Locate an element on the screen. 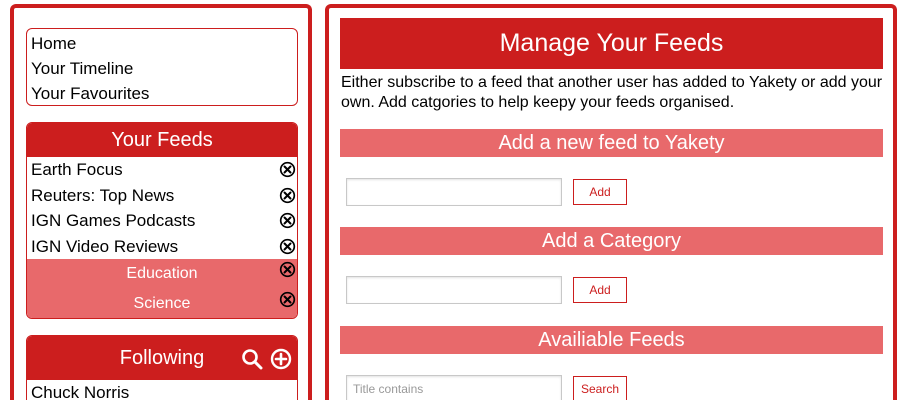 Image resolution: width=900 pixels, height=400 pixels. following-item: Chuck Norris is located at coordinates (162, 390).